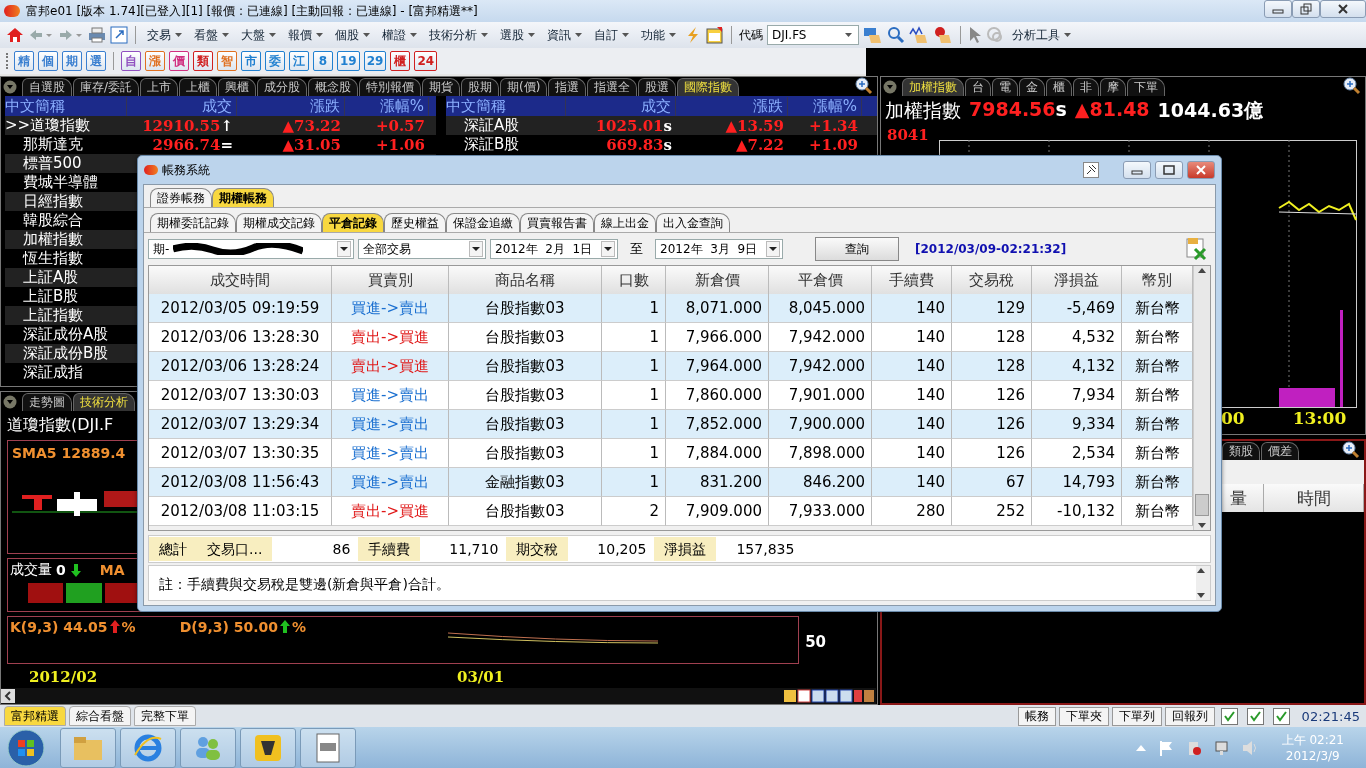  I want to click on taskbar-button, so click(268, 747).